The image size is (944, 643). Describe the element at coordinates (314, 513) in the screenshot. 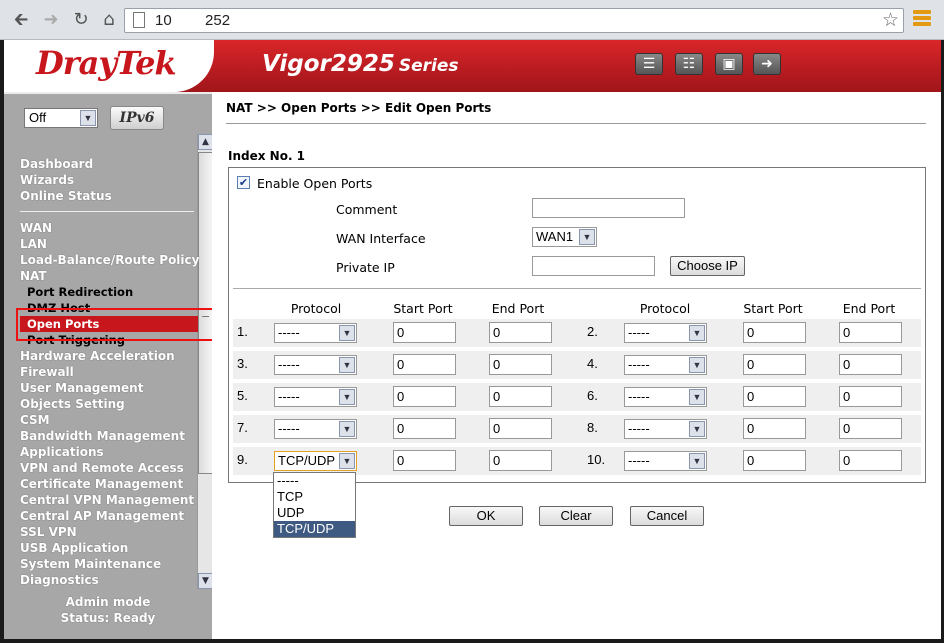

I see `dropdown-option: UDP` at that location.